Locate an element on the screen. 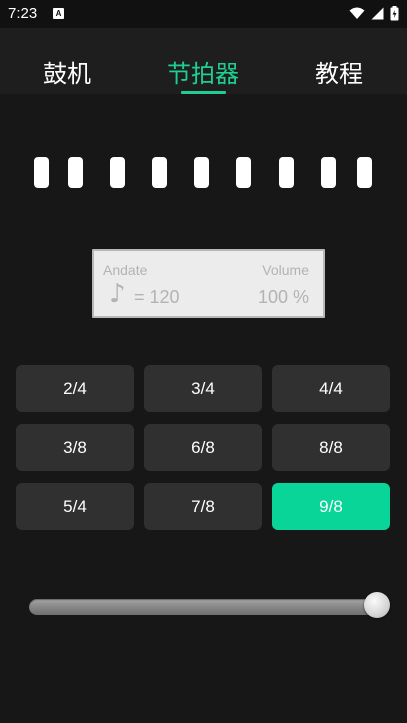 The width and height of the screenshot is (407, 723). tempo-display: Andate Volume ♪ = 120 100 % is located at coordinates (208, 283).